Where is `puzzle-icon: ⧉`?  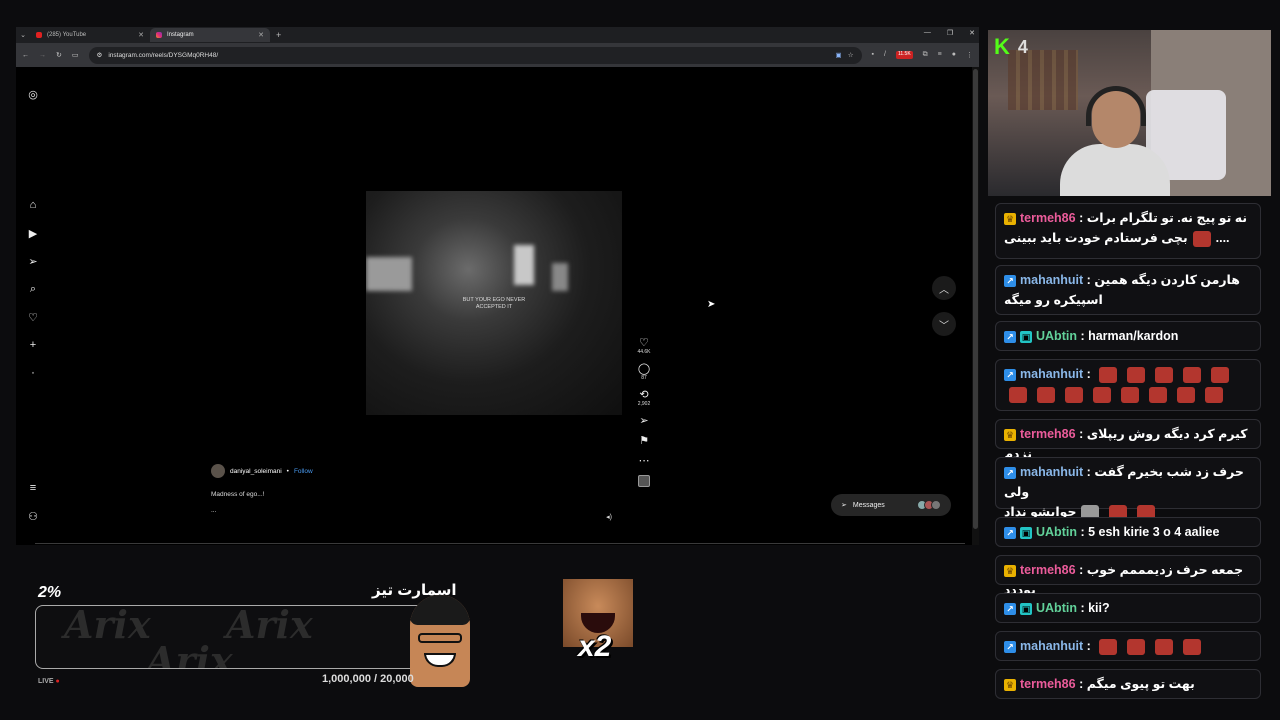 puzzle-icon: ⧉ is located at coordinates (925, 55).